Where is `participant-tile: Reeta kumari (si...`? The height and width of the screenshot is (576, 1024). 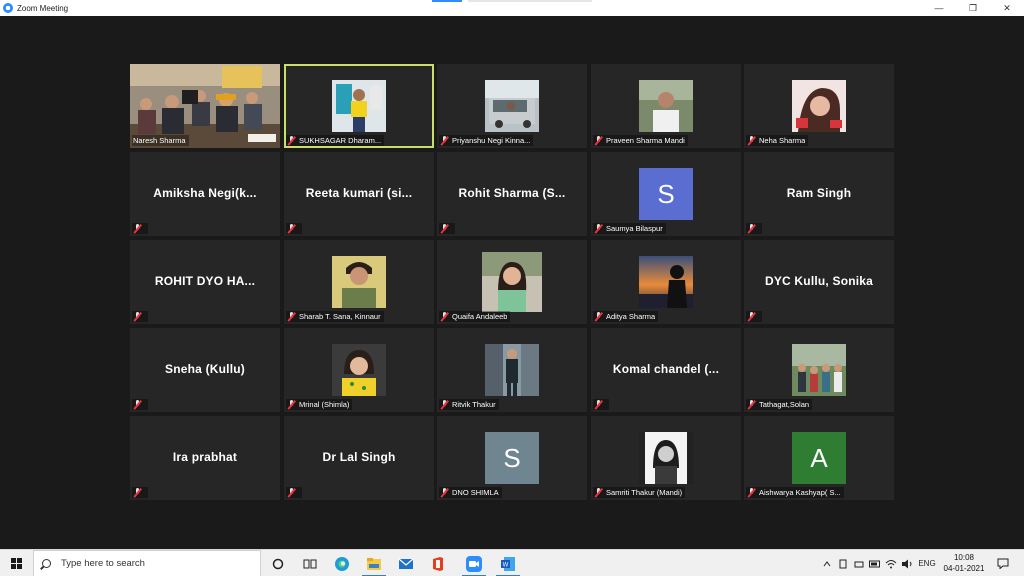
participant-tile: Reeta kumari (si... is located at coordinates (359, 194).